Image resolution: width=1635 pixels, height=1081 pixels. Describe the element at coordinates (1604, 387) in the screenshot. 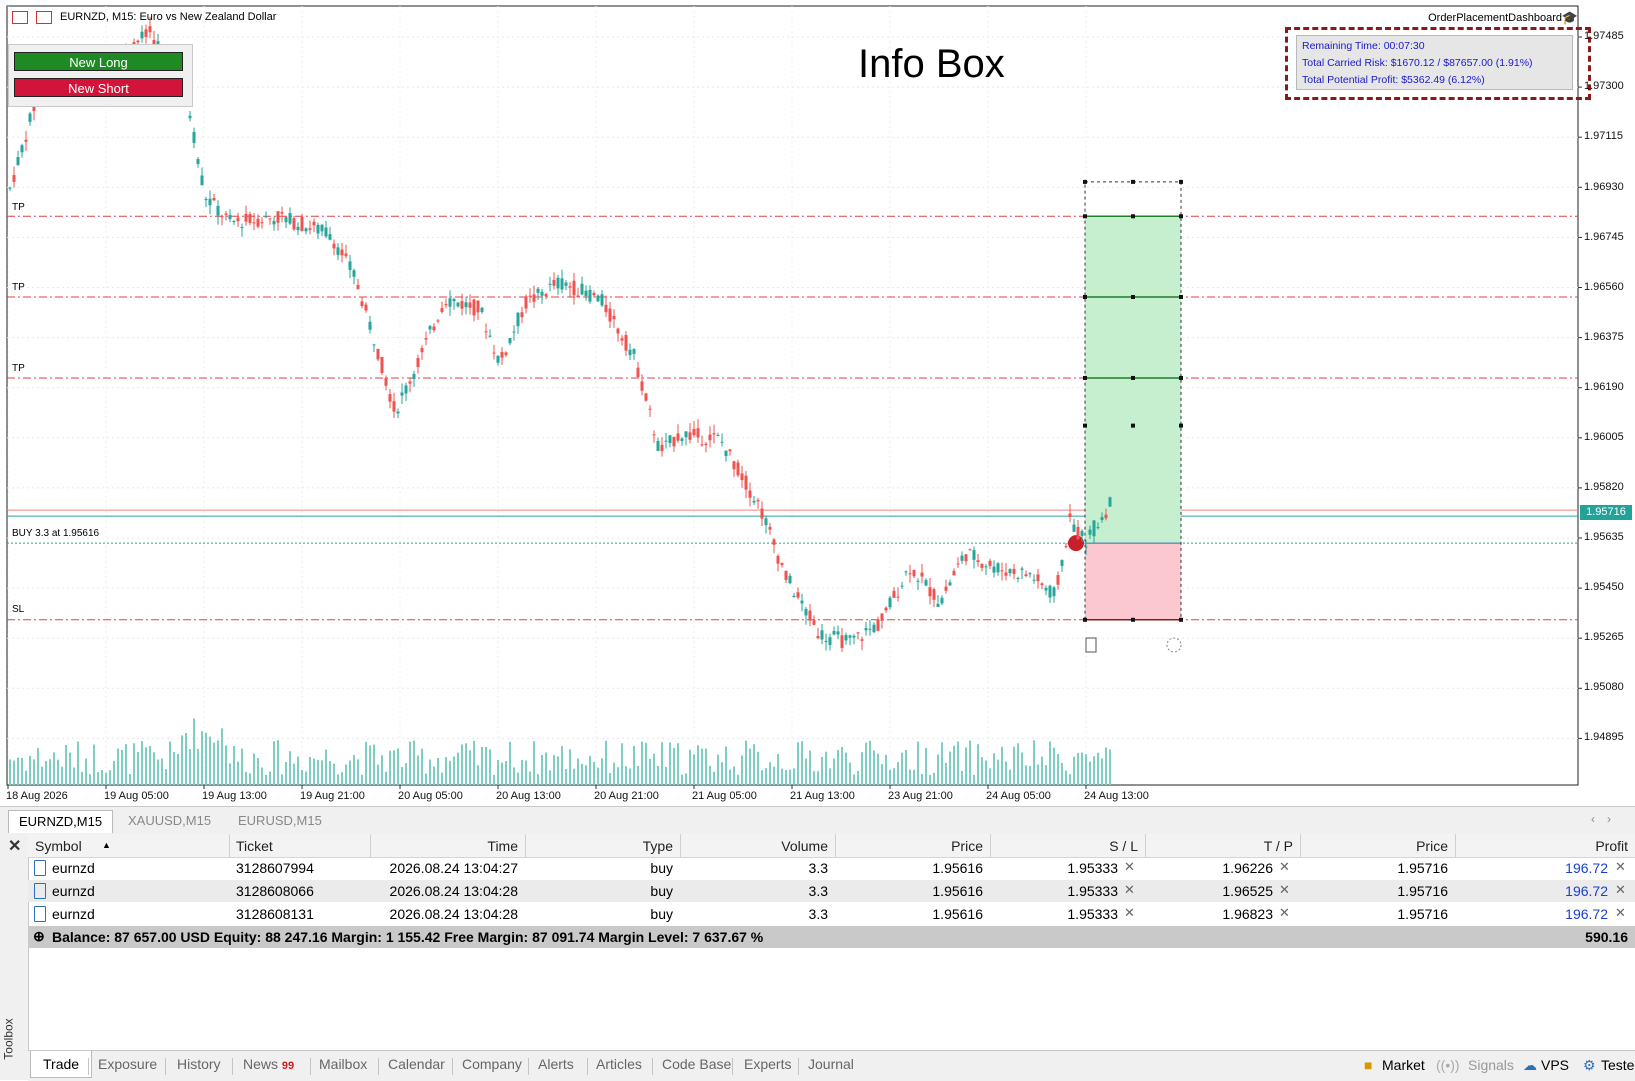

I see `y-tick: 1.96190` at that location.